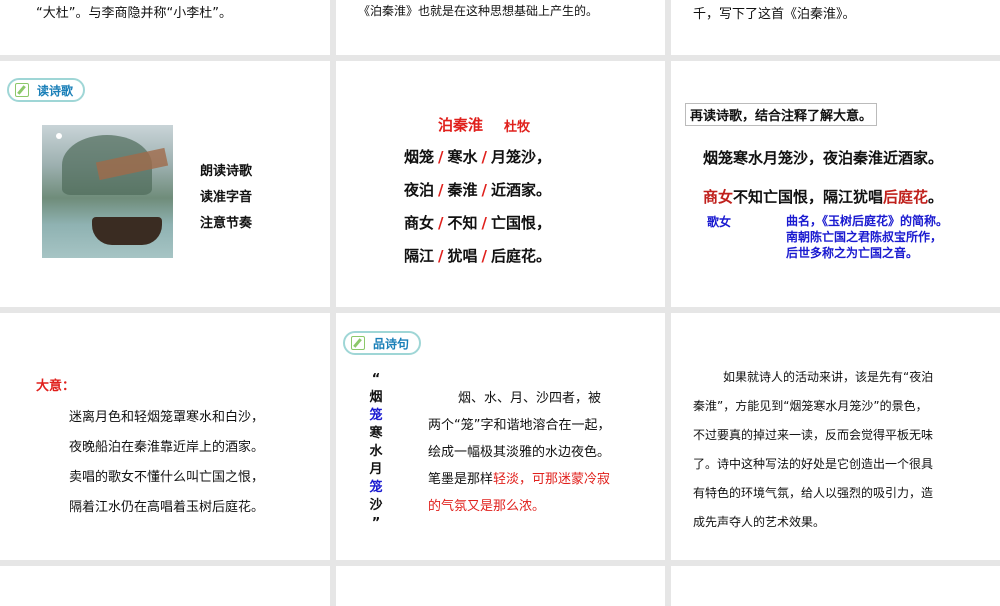  What do you see at coordinates (56, 386) in the screenshot?
I see `label: 大意：` at bounding box center [56, 386].